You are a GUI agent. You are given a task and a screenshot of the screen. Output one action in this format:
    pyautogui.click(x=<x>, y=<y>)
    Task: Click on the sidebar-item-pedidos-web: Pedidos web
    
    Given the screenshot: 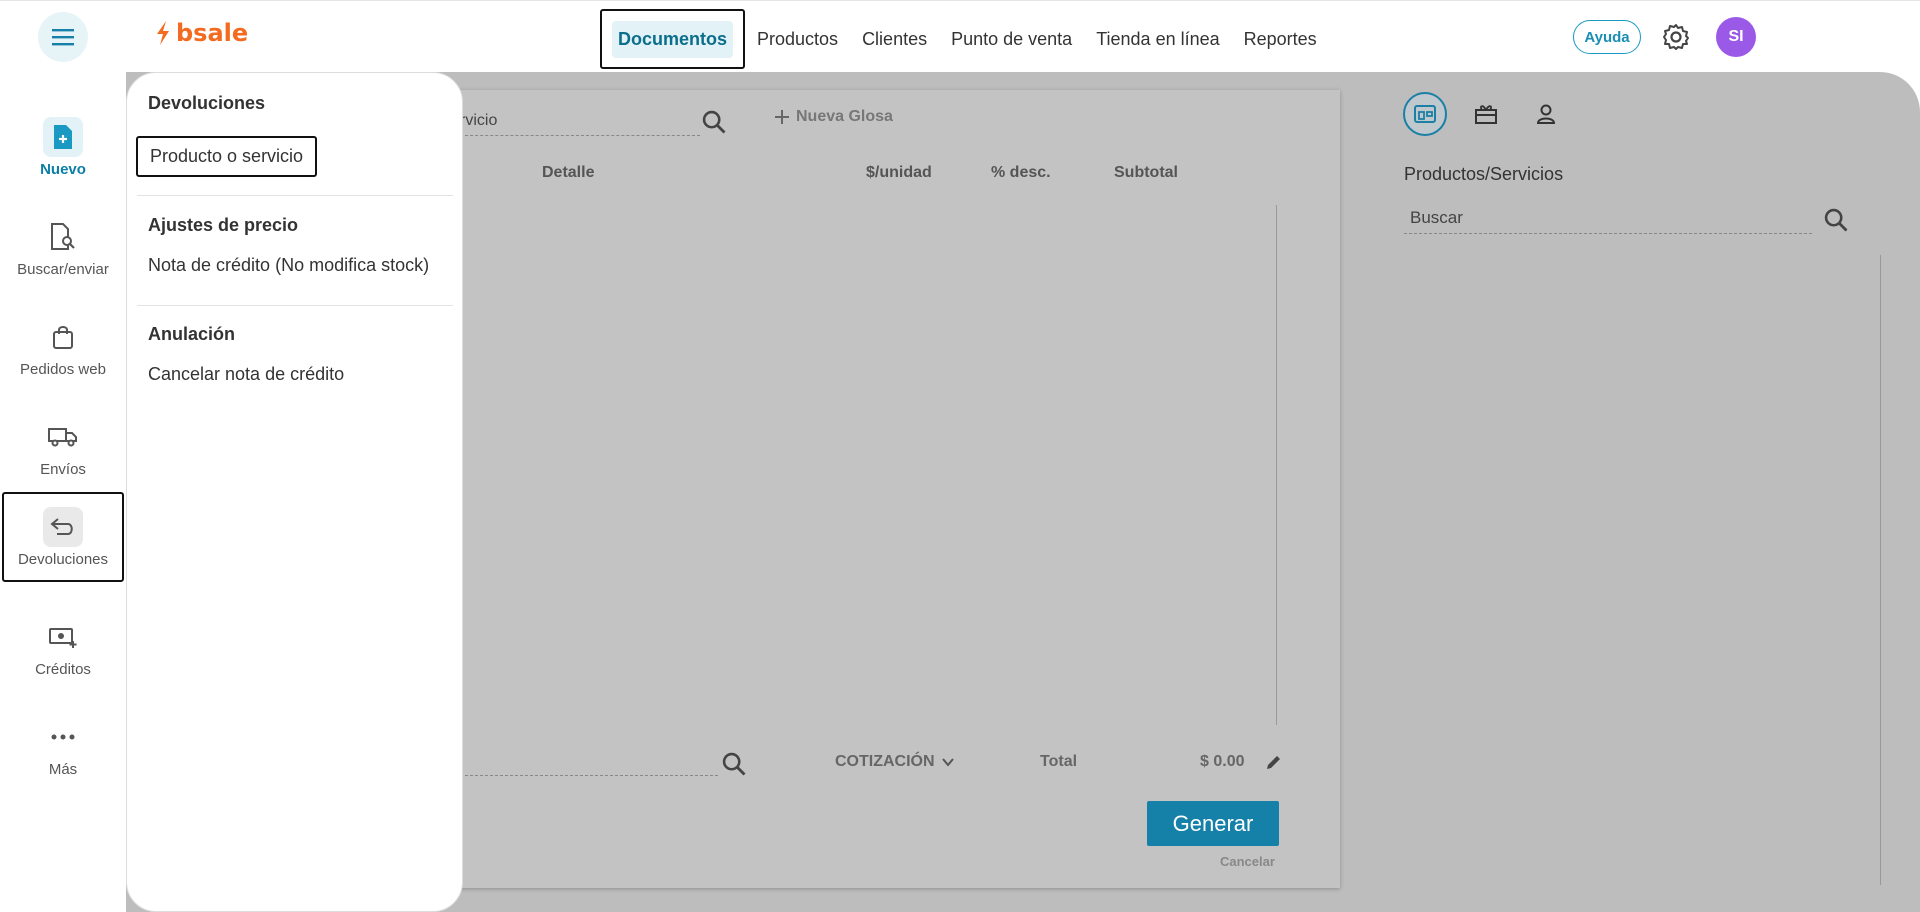 What is the action you would take?
    pyautogui.click(x=63, y=347)
    